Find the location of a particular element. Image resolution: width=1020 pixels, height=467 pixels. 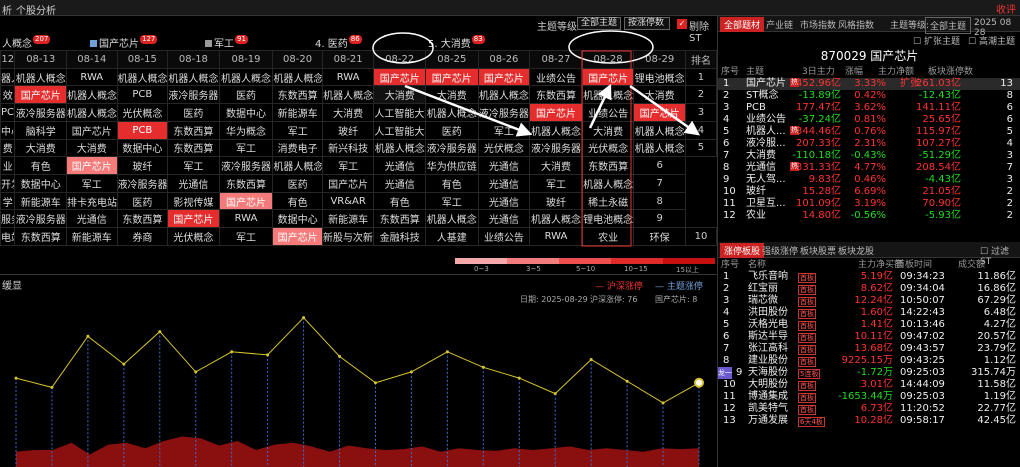

theme-cell: RWA is located at coordinates (92, 77).